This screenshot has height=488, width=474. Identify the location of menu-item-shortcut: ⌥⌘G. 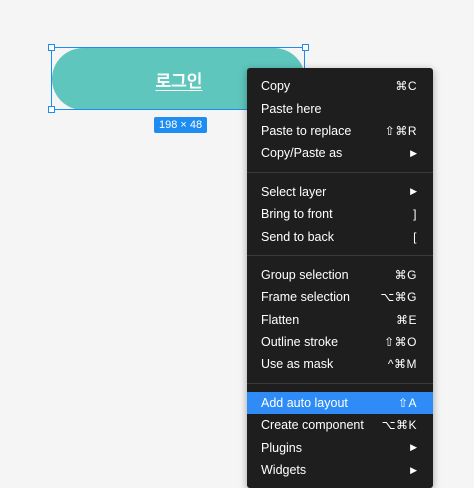
(398, 297).